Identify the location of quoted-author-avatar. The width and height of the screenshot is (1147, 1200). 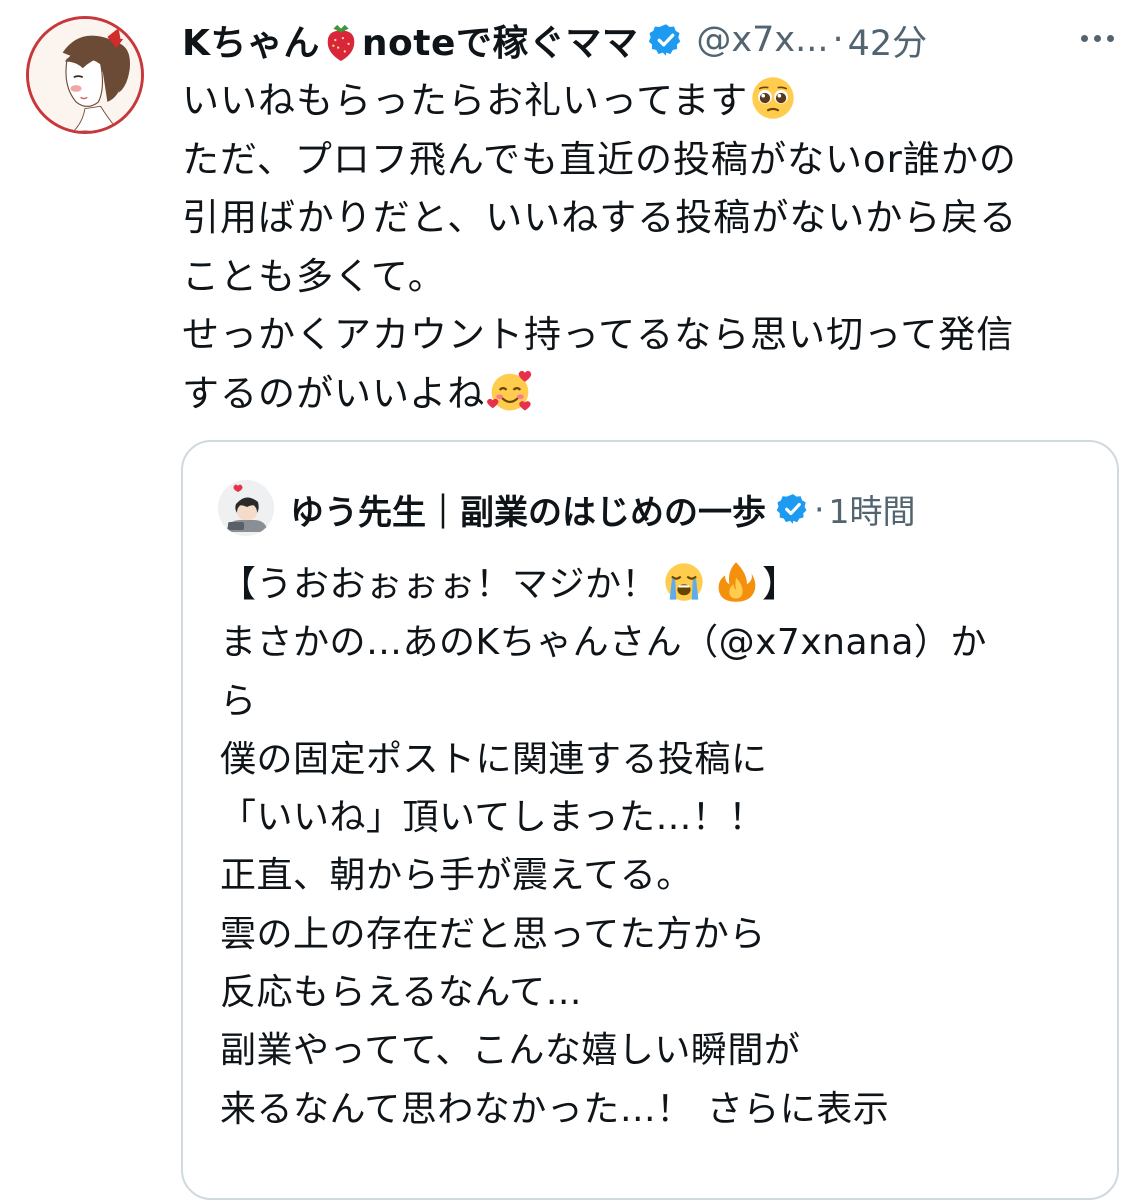
(246, 508).